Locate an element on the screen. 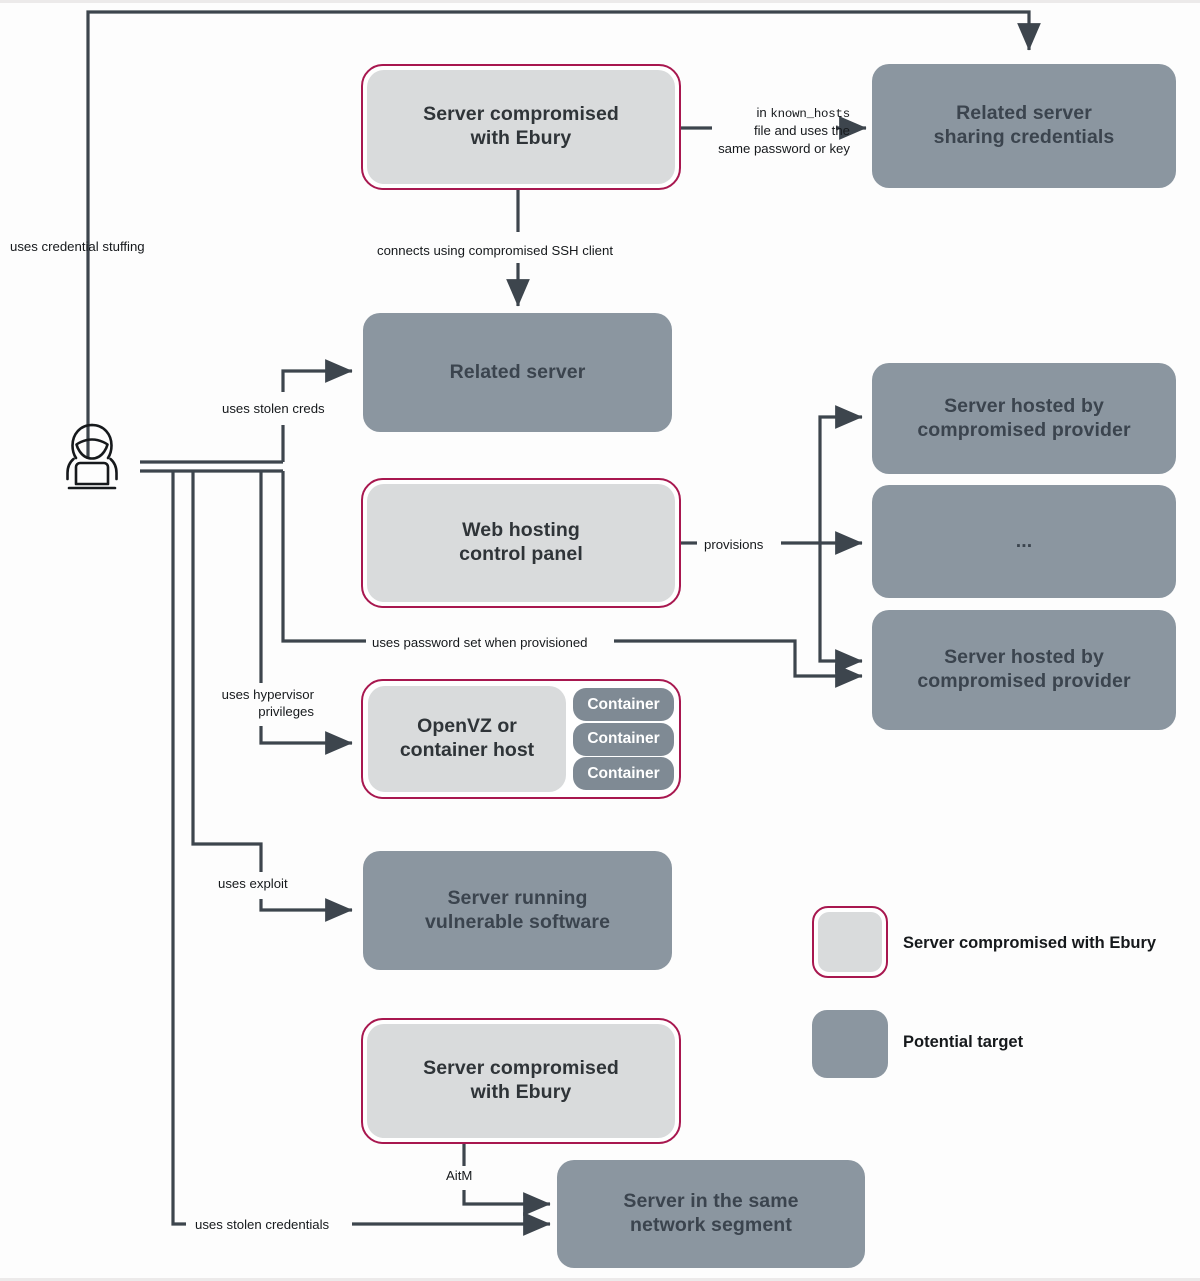 The width and height of the screenshot is (1200, 1281). edge-label-stolen-creds: uses stolen creds is located at coordinates (273, 408).